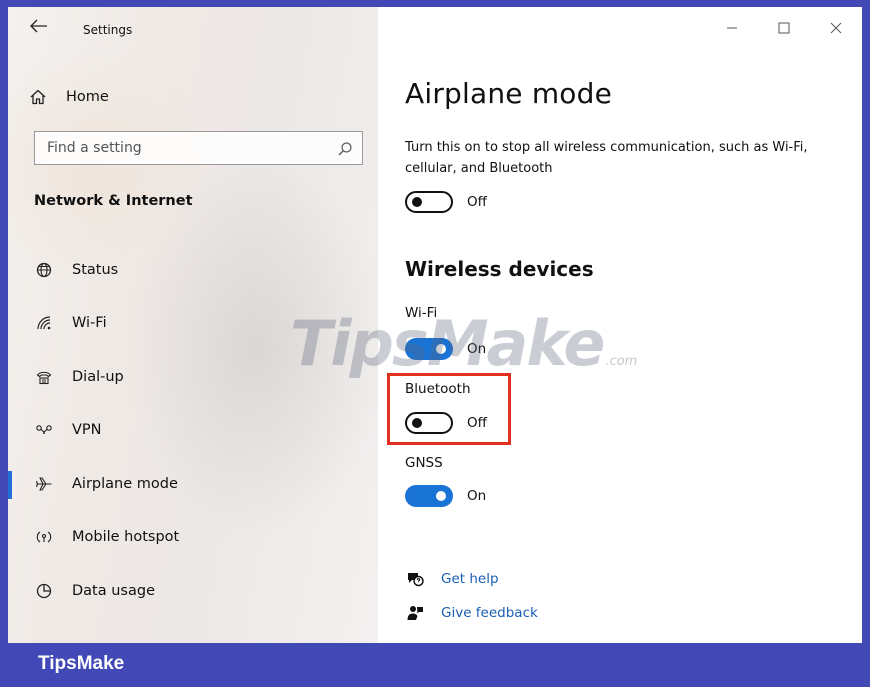 The image size is (870, 687). Describe the element at coordinates (345, 149) in the screenshot. I see `search-icon` at that location.